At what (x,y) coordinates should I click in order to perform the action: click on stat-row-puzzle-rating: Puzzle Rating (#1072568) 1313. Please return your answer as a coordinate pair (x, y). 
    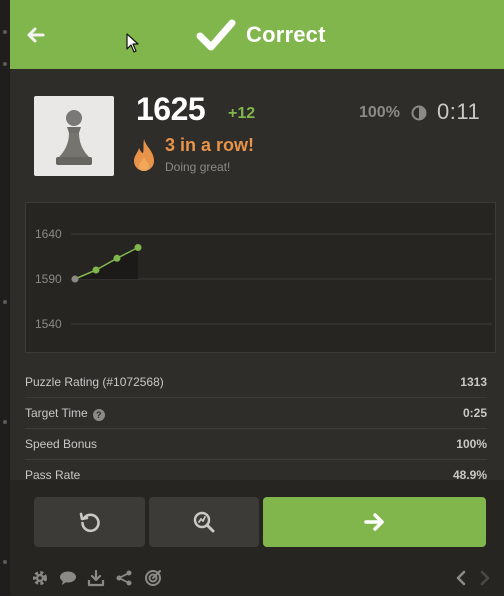
    Looking at the image, I should click on (256, 382).